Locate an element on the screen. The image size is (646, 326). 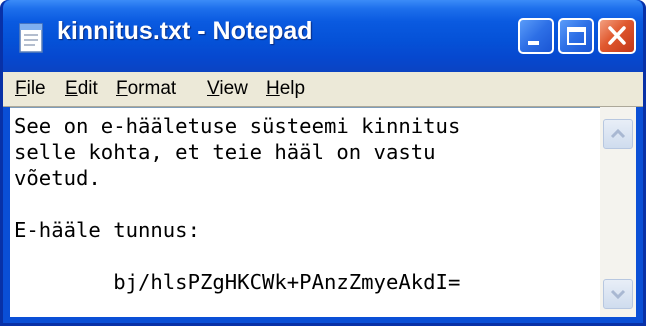
close-icon is located at coordinates (617, 35).